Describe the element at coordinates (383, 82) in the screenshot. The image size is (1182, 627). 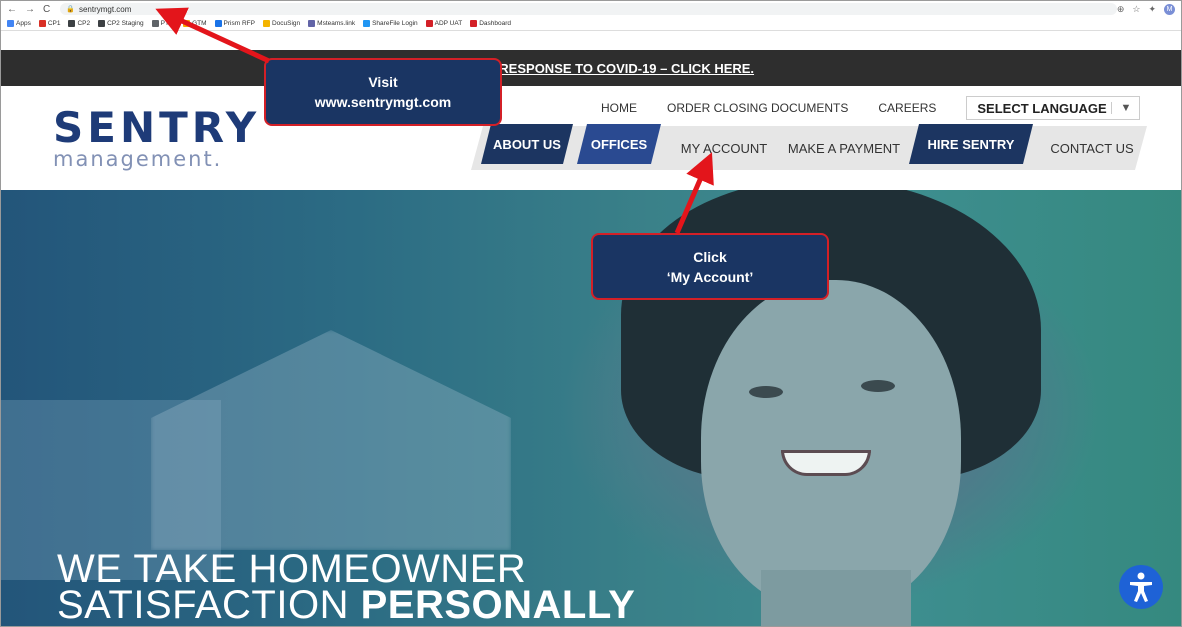
I see `callout-visit-line1: Visit` at that location.